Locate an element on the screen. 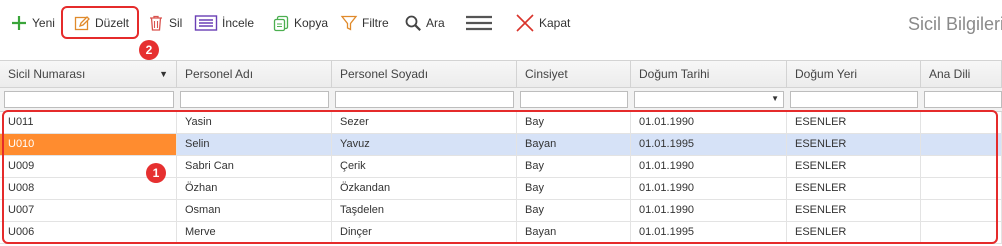  hamburger-icon is located at coordinates (479, 23).